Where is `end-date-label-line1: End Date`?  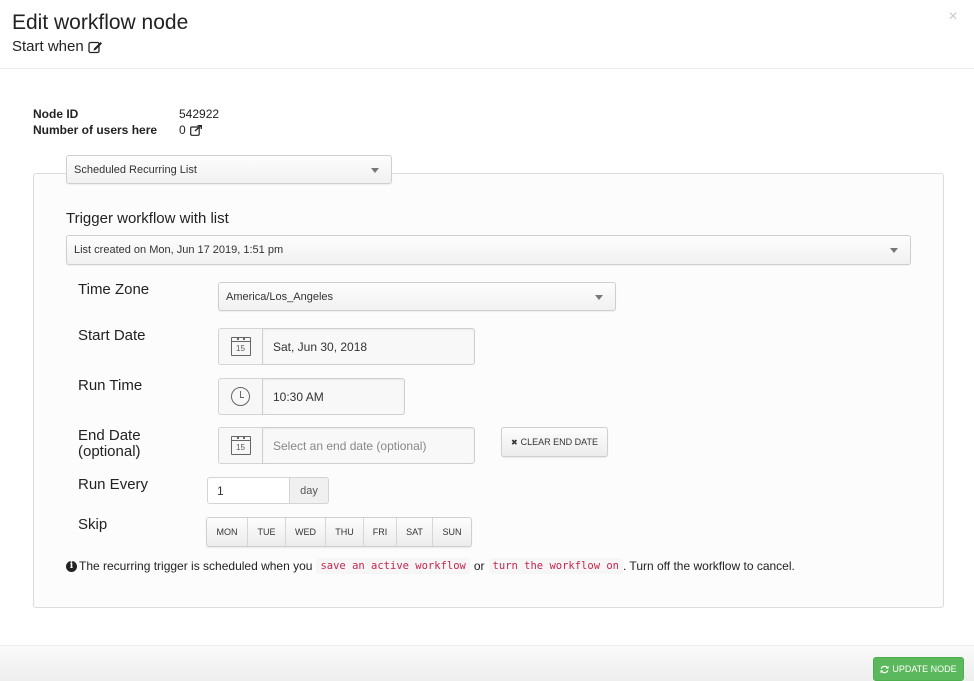 end-date-label-line1: End Date is located at coordinates (109, 435).